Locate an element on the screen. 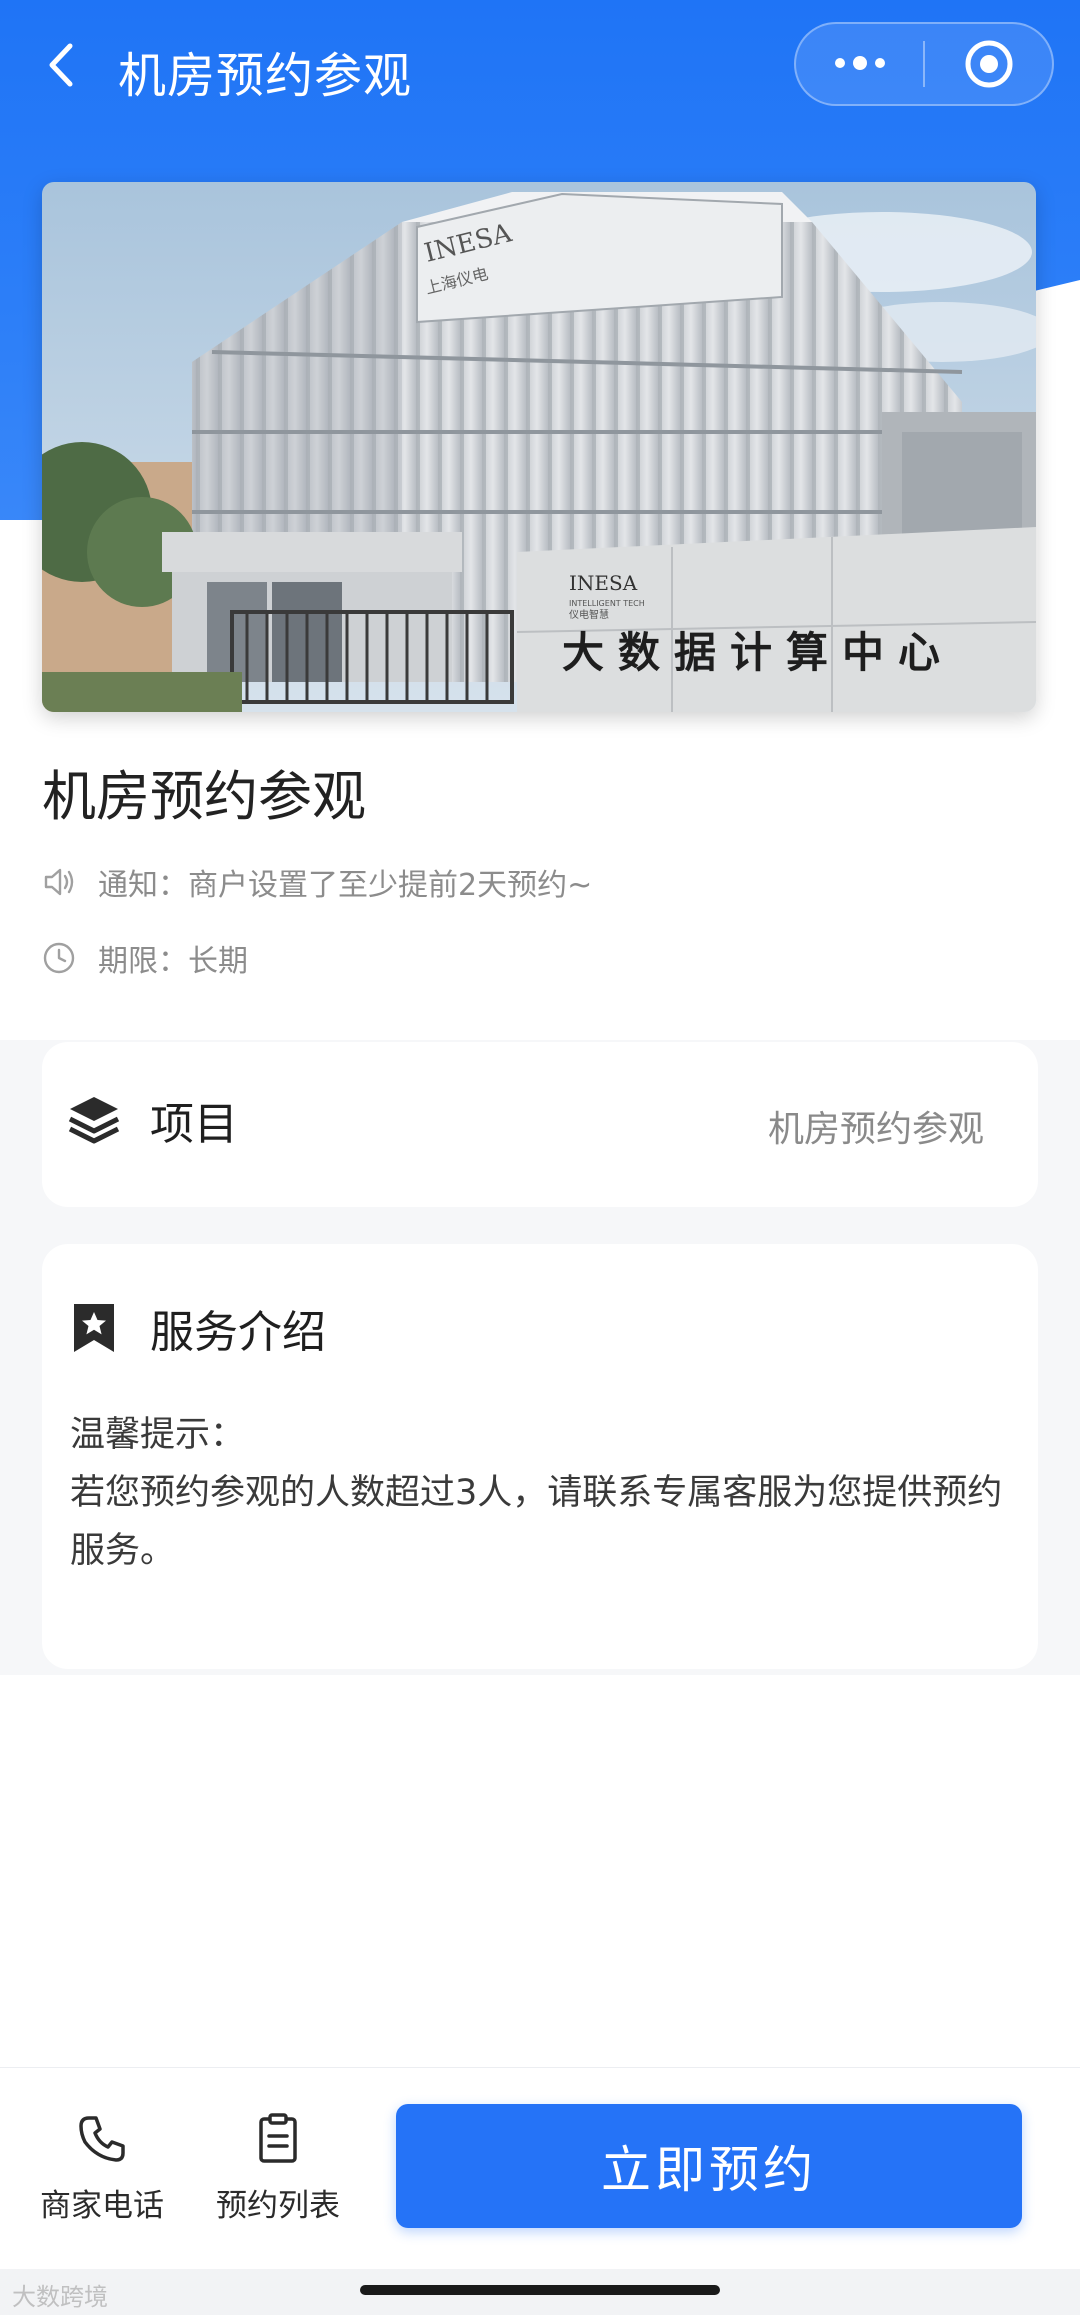 This screenshot has width=1080, height=2315. service-description: 温馨提示： 若您预约参观的人数超过3人，请联系专属客服为您提供预约服务。 is located at coordinates (545, 1493).